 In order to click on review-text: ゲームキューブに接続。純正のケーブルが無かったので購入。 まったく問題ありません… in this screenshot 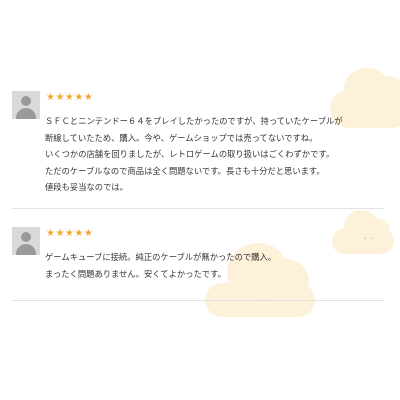, I will do `click(212, 265)`.